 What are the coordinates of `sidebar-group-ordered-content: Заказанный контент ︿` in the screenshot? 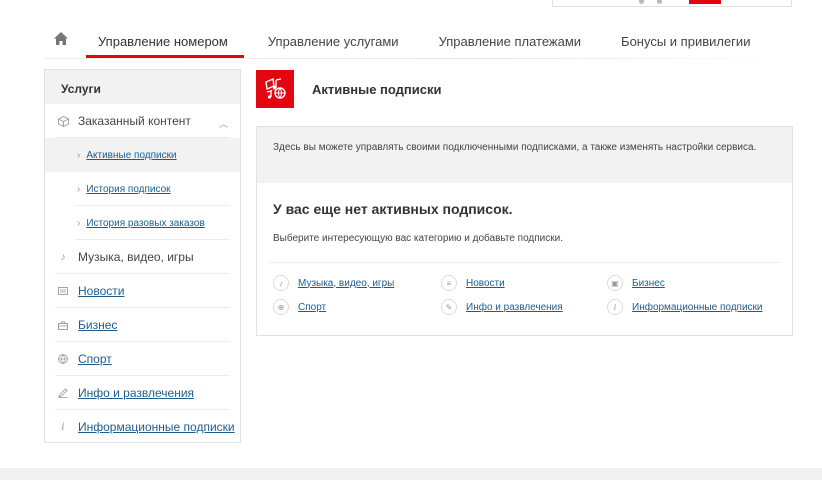 It's located at (142, 121).